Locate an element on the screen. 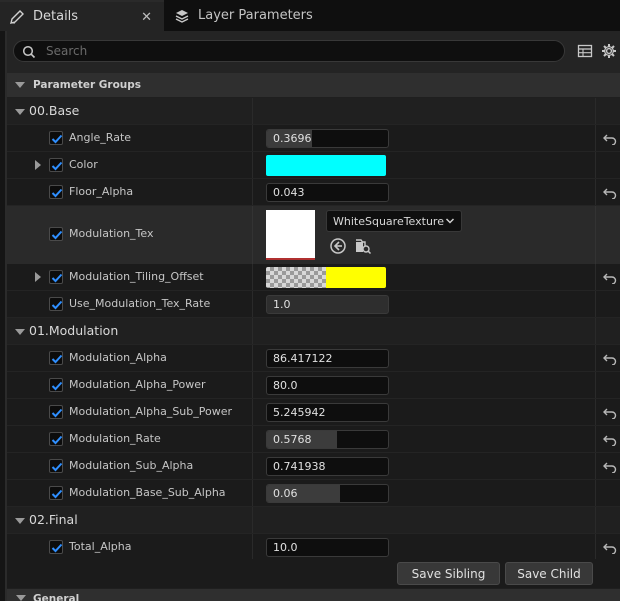 The height and width of the screenshot is (601, 620). save-child-button: Save Child is located at coordinates (549, 573).